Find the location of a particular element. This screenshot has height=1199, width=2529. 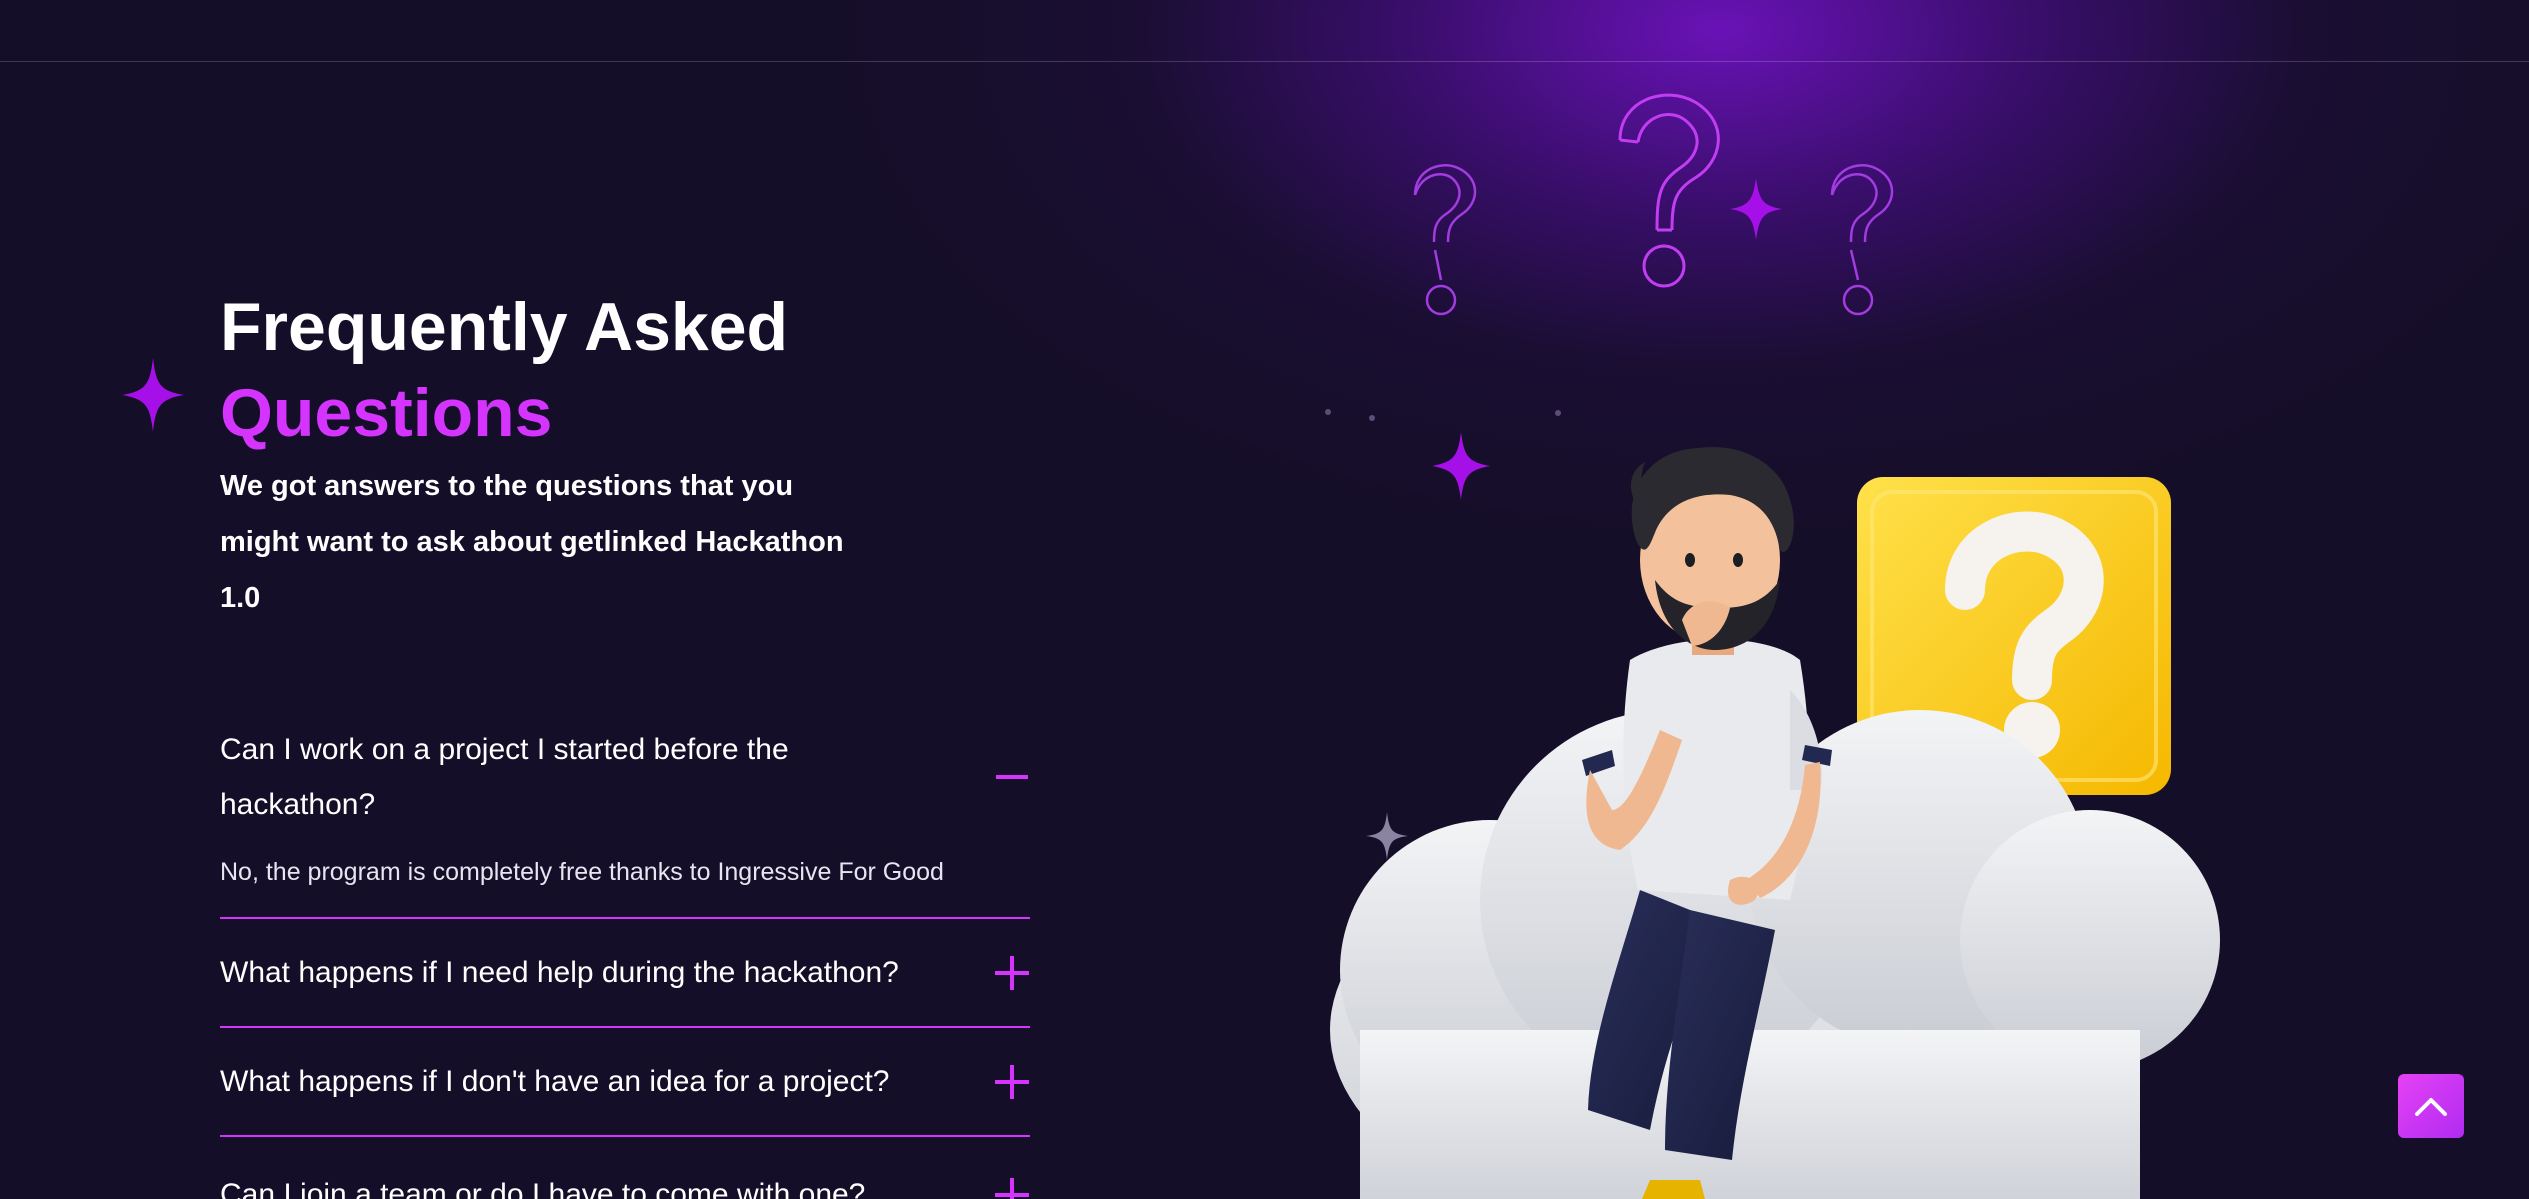

scroll-to-top-button is located at coordinates (2431, 1106).